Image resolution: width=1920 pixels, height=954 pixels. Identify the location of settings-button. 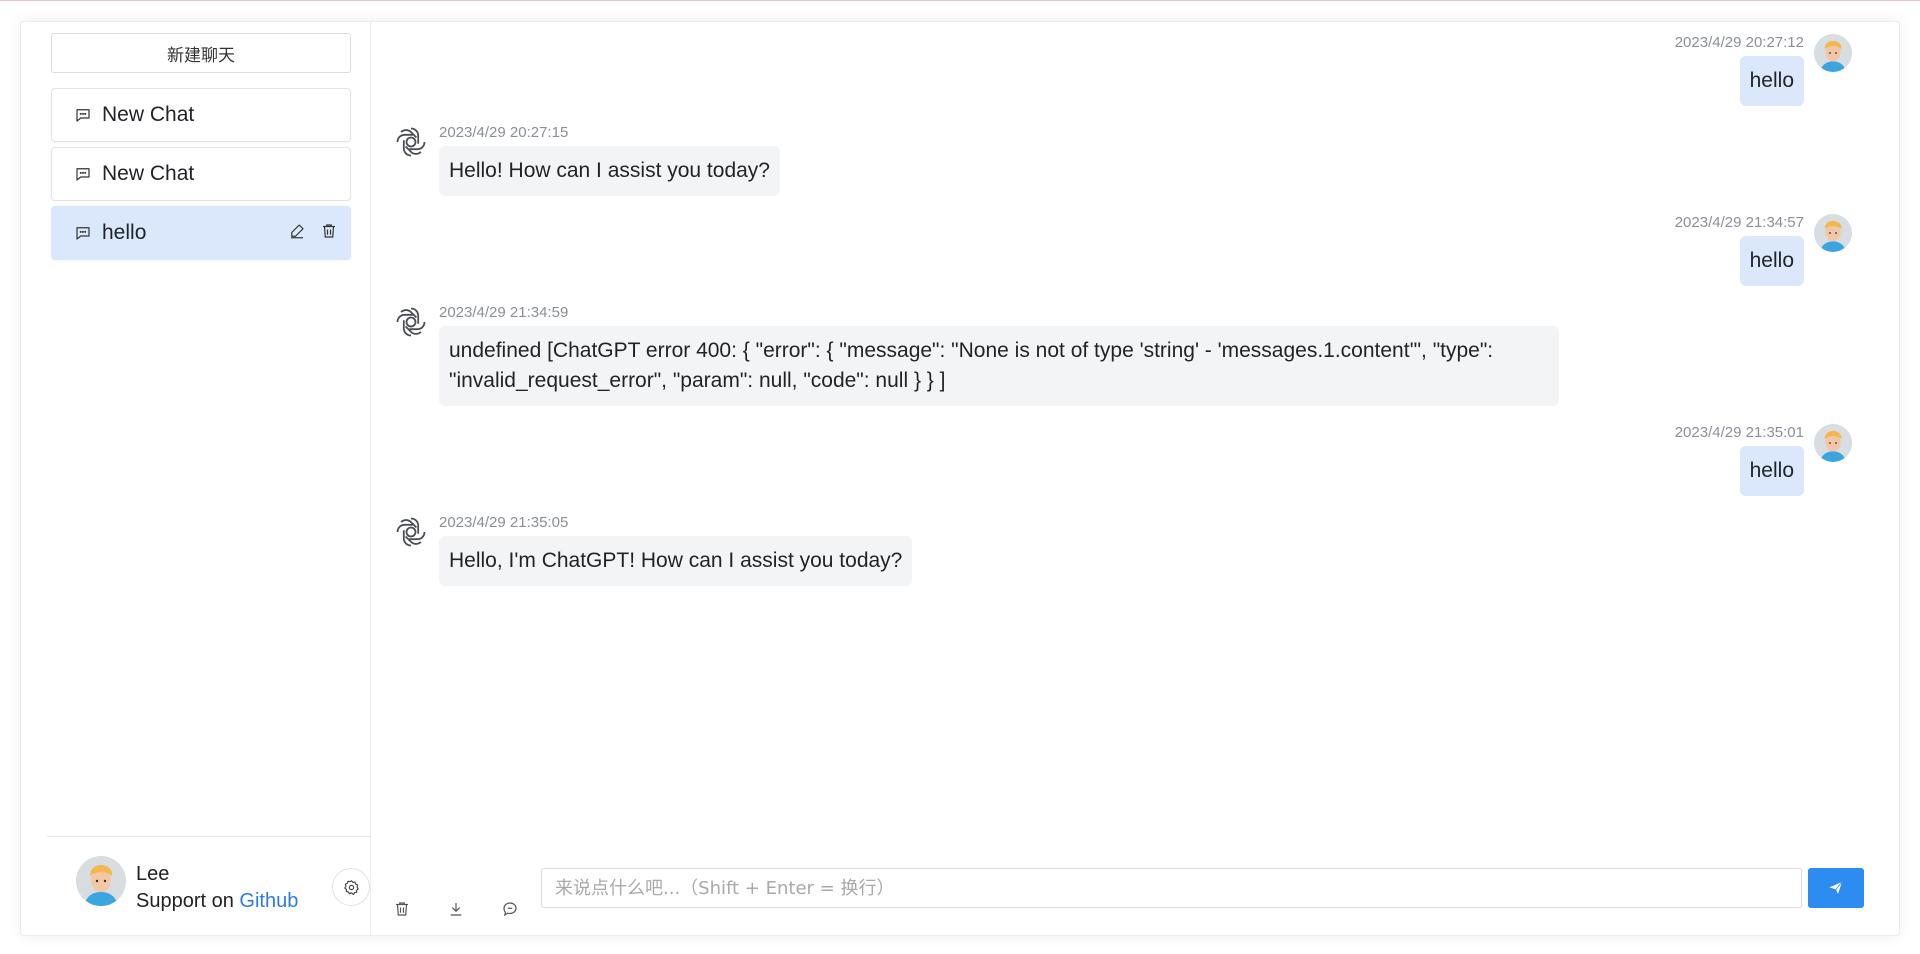
(351, 887).